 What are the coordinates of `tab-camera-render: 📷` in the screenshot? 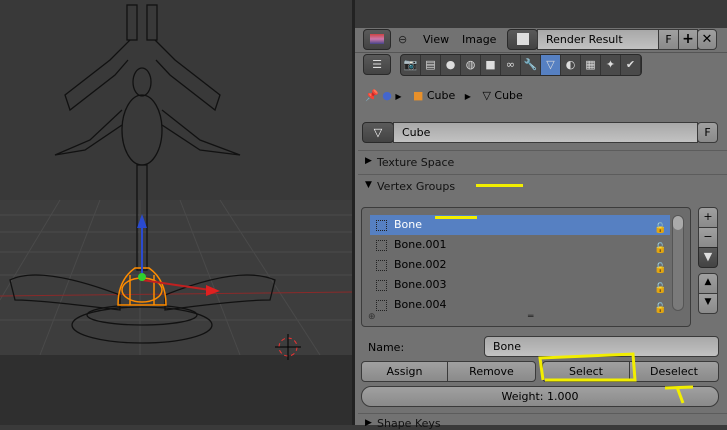 It's located at (411, 65).